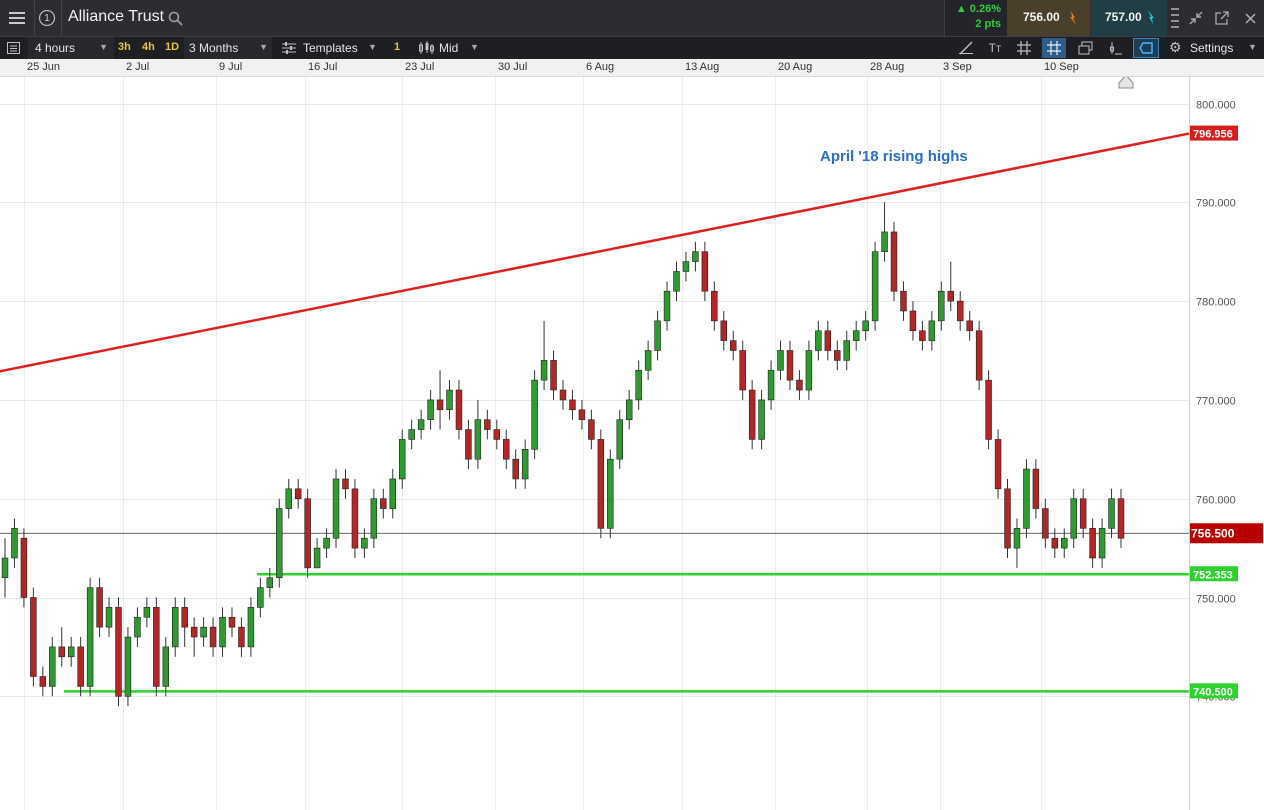 The height and width of the screenshot is (810, 1264). I want to click on interval-3h-button: 3h, so click(124, 47).